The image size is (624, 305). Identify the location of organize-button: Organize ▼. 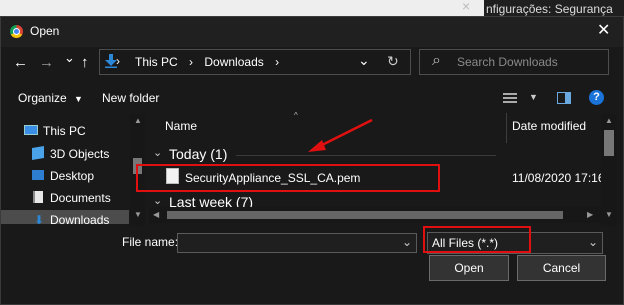
(50, 98).